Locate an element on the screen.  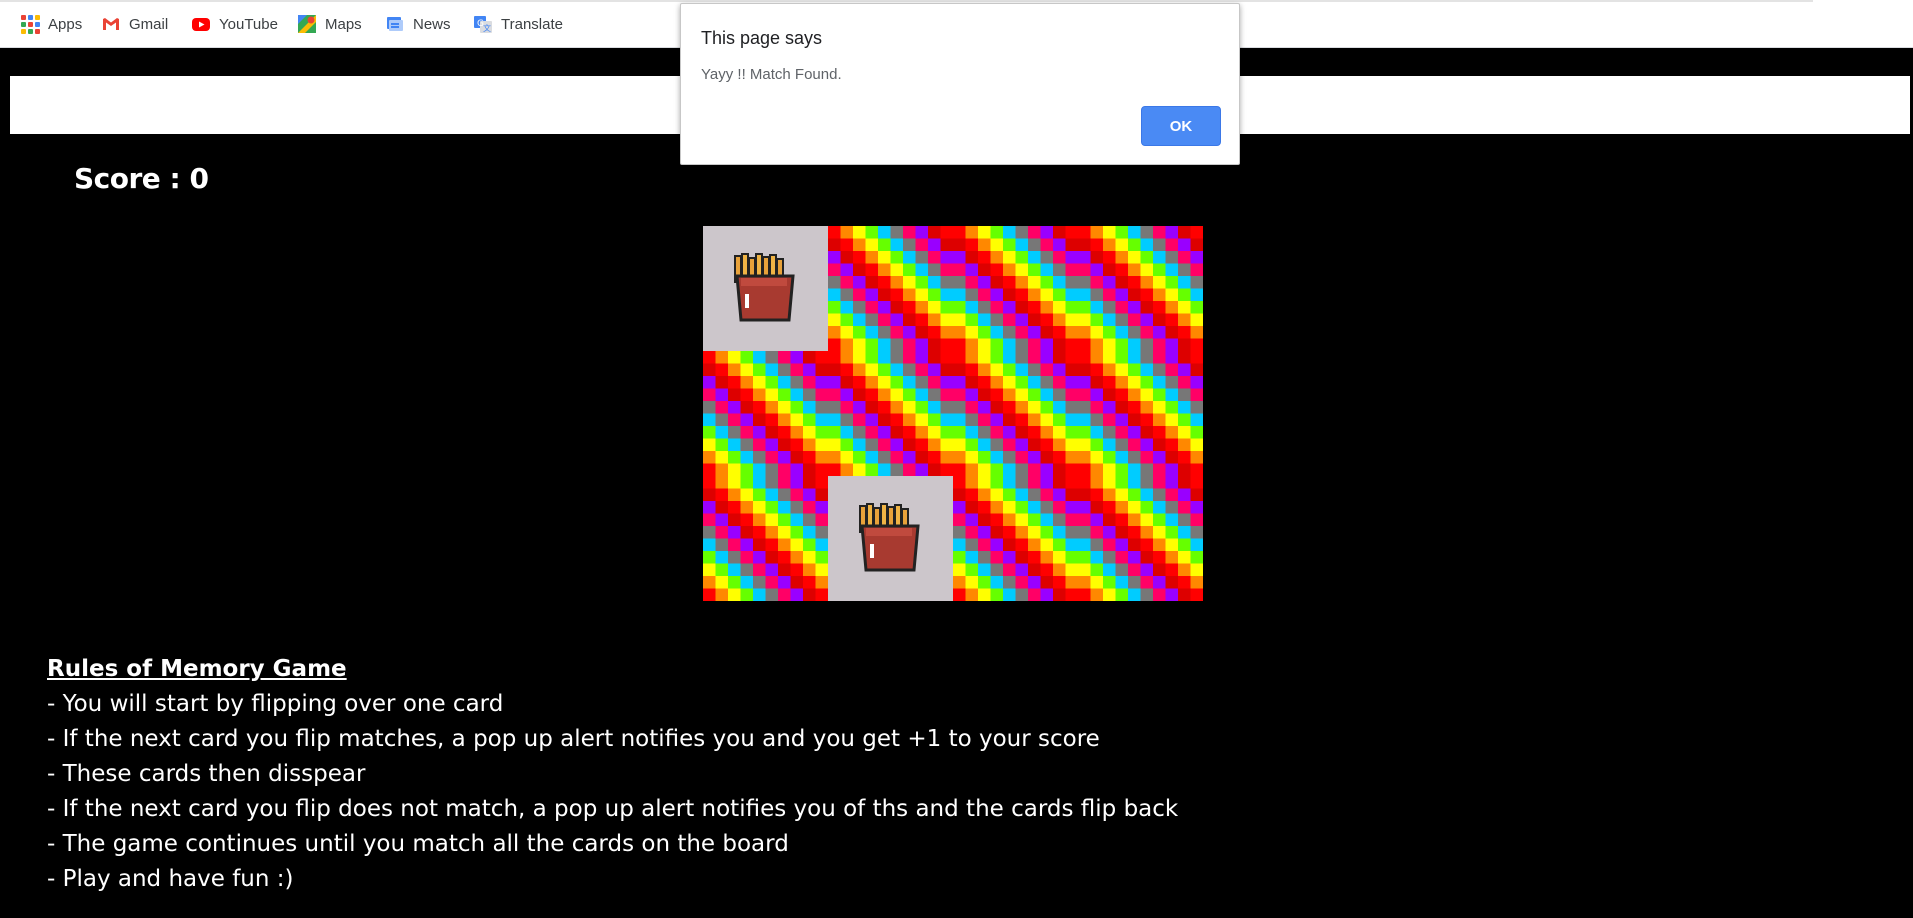
translate-icon: G 文 is located at coordinates (483, 24).